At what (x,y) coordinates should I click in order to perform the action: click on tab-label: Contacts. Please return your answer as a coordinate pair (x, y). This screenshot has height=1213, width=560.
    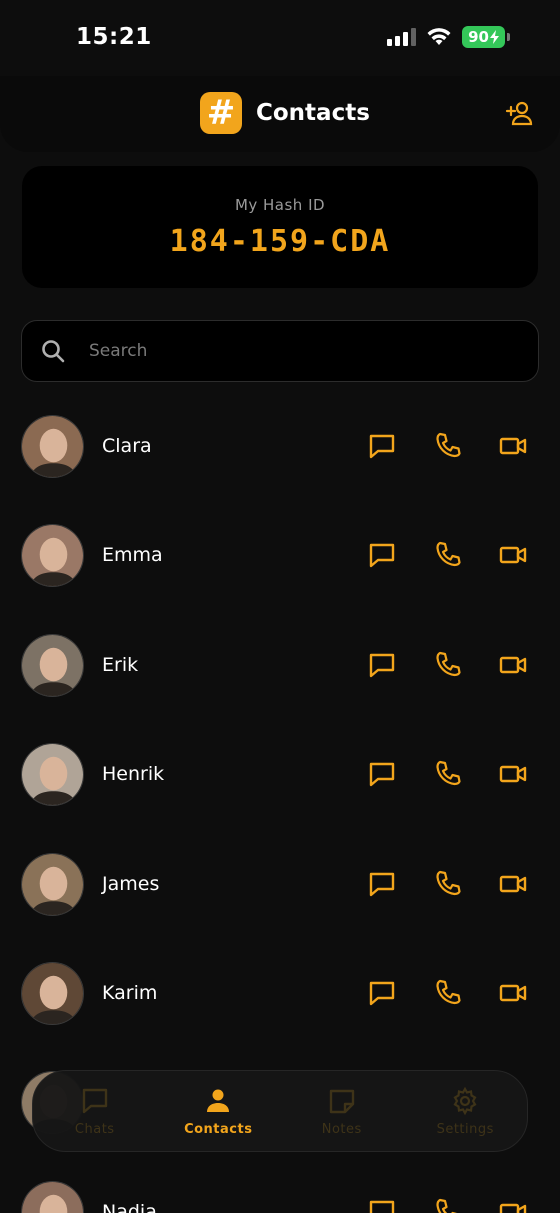
    Looking at the image, I should click on (218, 1129).